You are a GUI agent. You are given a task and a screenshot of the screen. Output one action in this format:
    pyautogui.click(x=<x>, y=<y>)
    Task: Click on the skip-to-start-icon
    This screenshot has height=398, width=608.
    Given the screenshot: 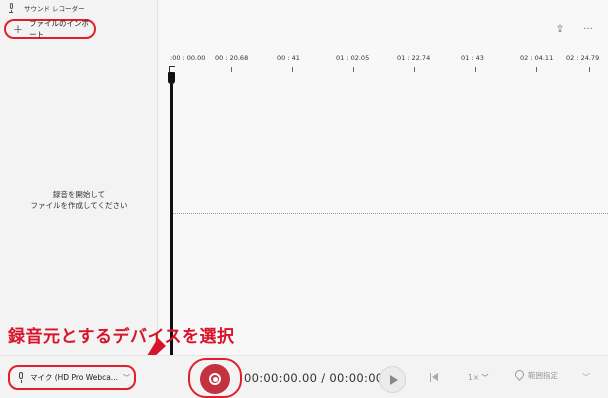 What is the action you would take?
    pyautogui.click(x=435, y=377)
    